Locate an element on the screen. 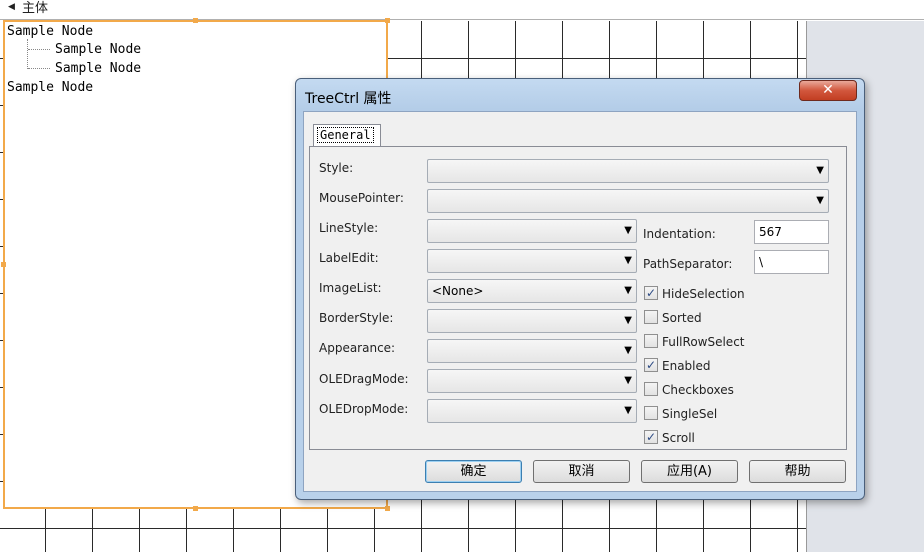  style-label: Style: is located at coordinates (336, 168).